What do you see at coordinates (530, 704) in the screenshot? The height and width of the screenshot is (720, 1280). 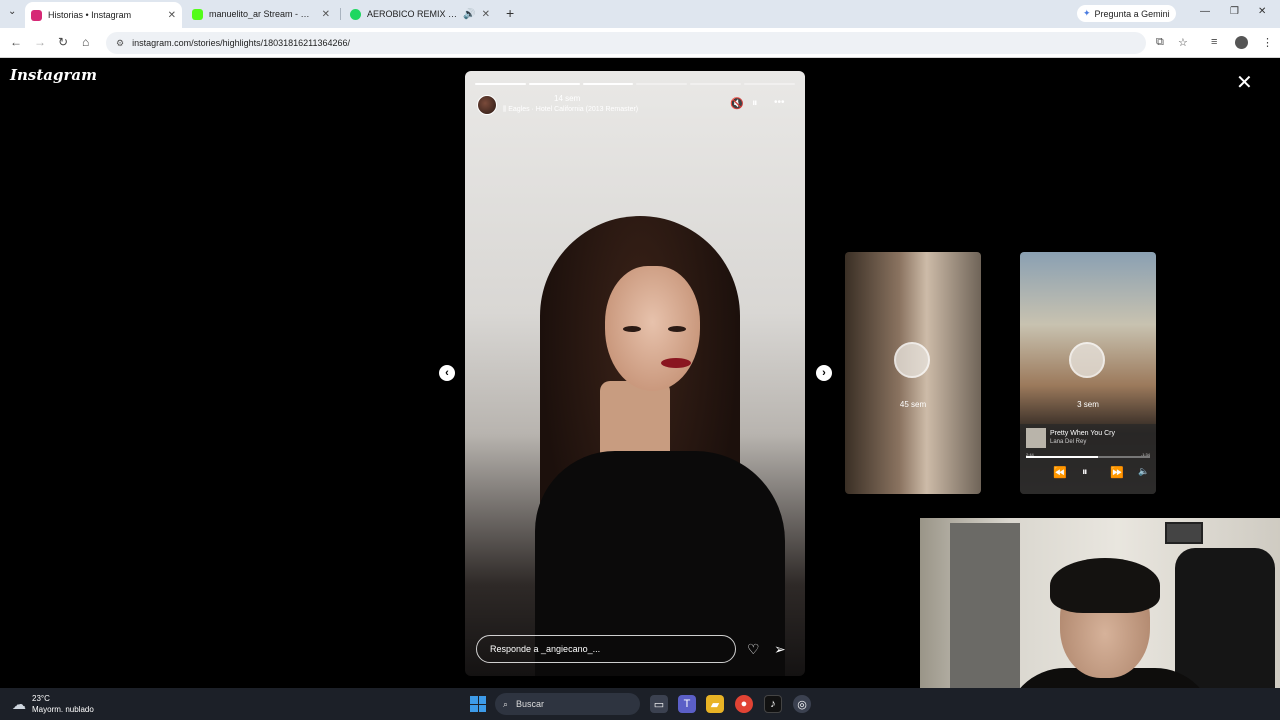 I see `taskbar-search-placeholder: Buscar` at bounding box center [530, 704].